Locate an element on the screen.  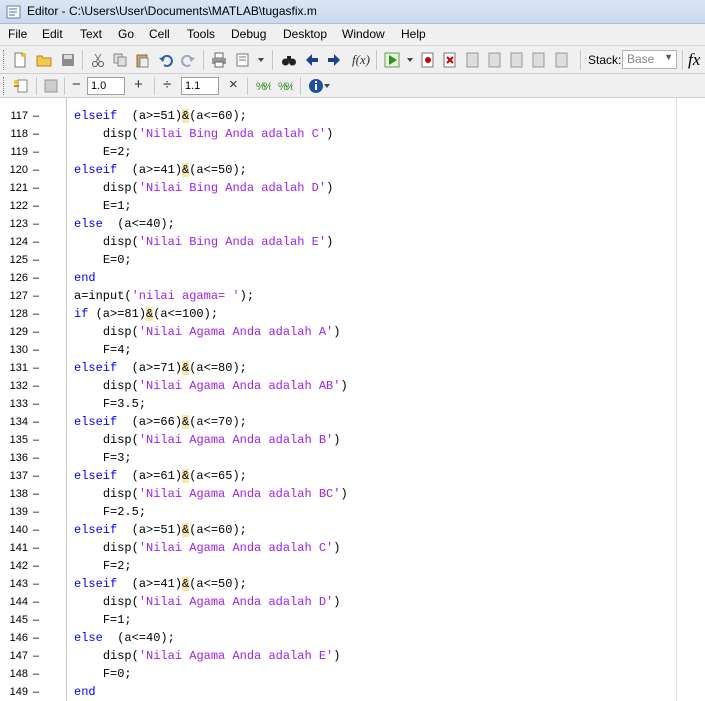
multiply-icon: × is located at coordinates (233, 84).